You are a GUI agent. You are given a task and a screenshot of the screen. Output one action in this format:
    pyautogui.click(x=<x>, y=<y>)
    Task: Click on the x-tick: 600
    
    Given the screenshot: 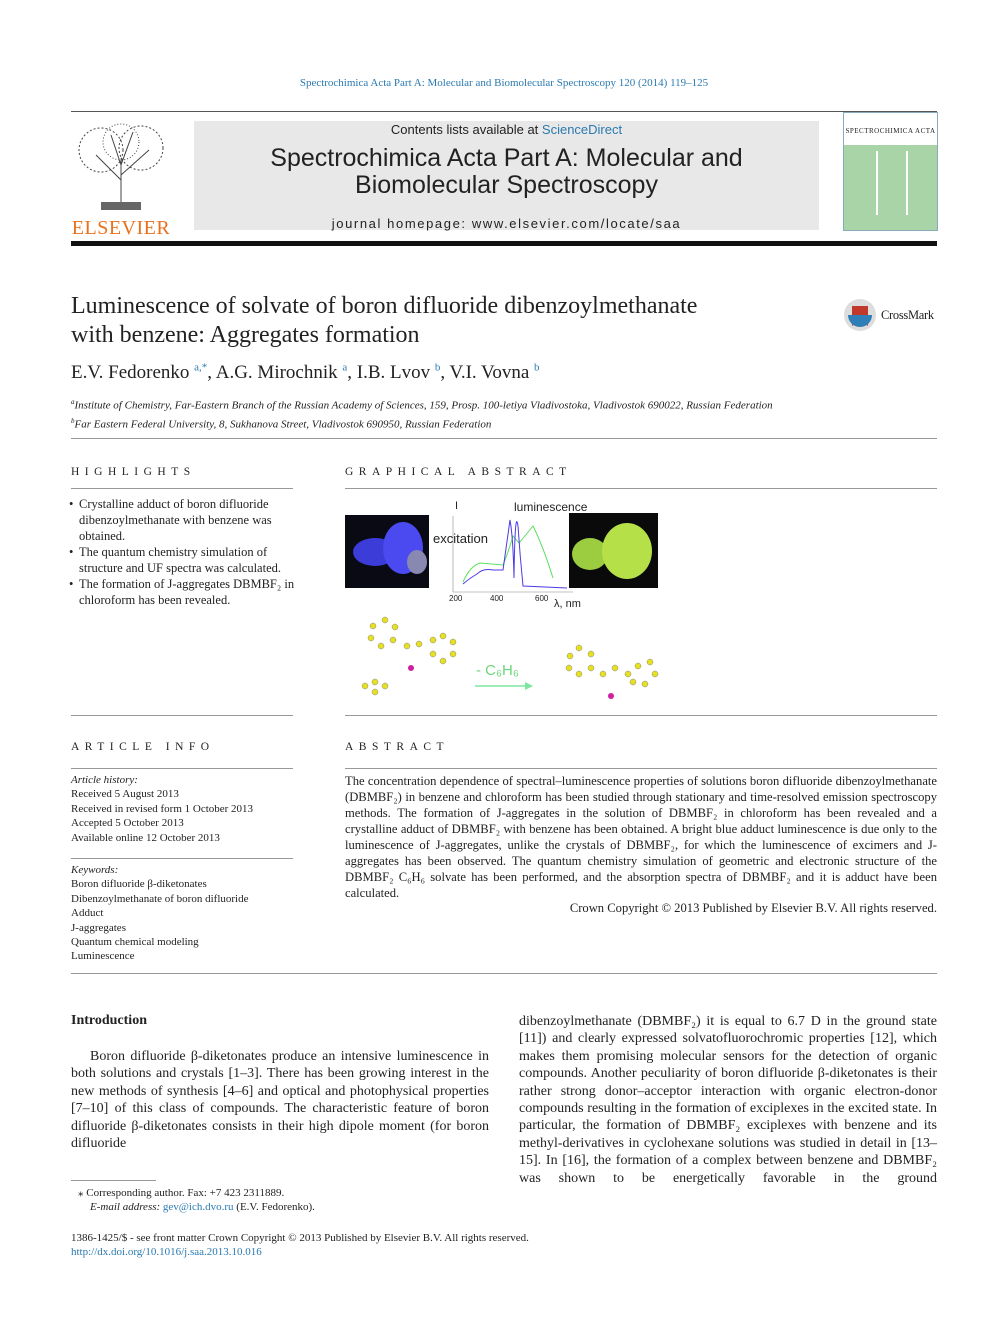 What is the action you would take?
    pyautogui.click(x=542, y=598)
    